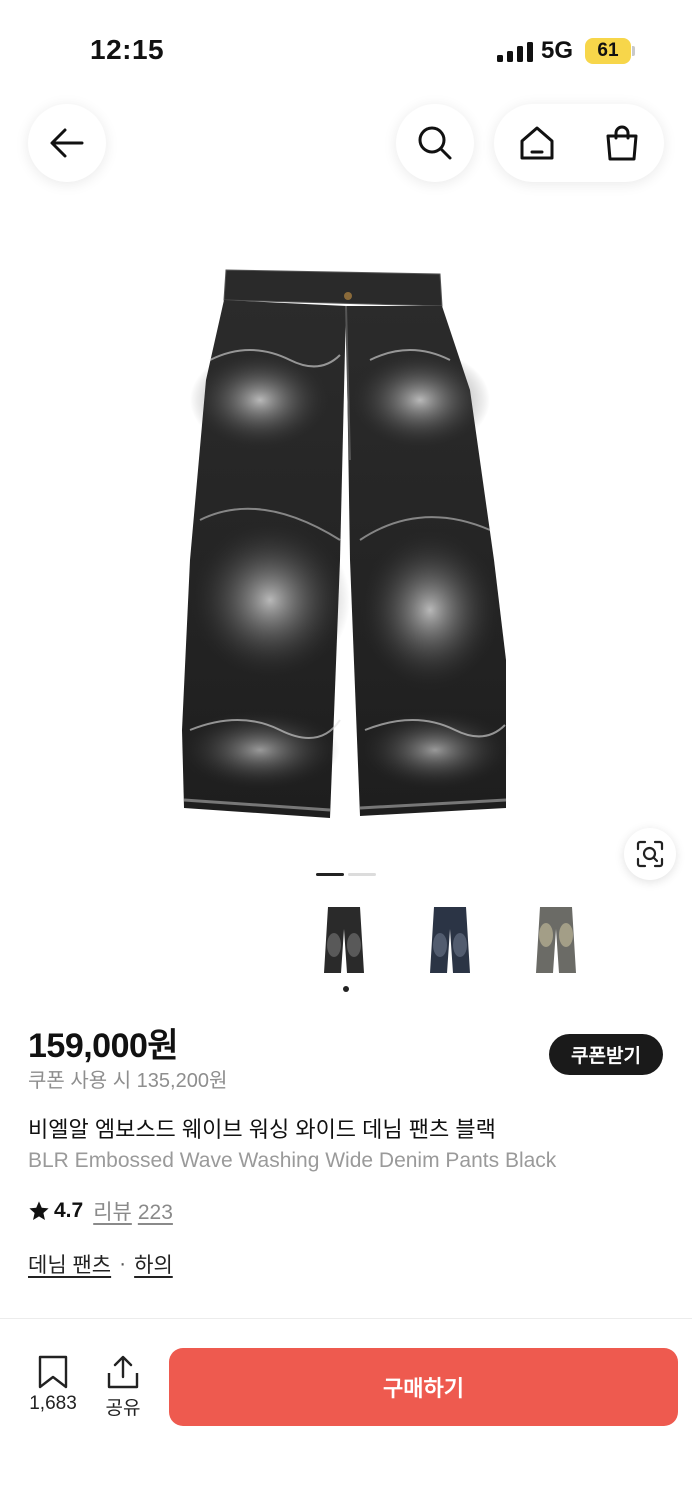 Image resolution: width=692 pixels, height=1500 pixels. What do you see at coordinates (53, 1372) in the screenshot?
I see `bookmark-icon` at bounding box center [53, 1372].